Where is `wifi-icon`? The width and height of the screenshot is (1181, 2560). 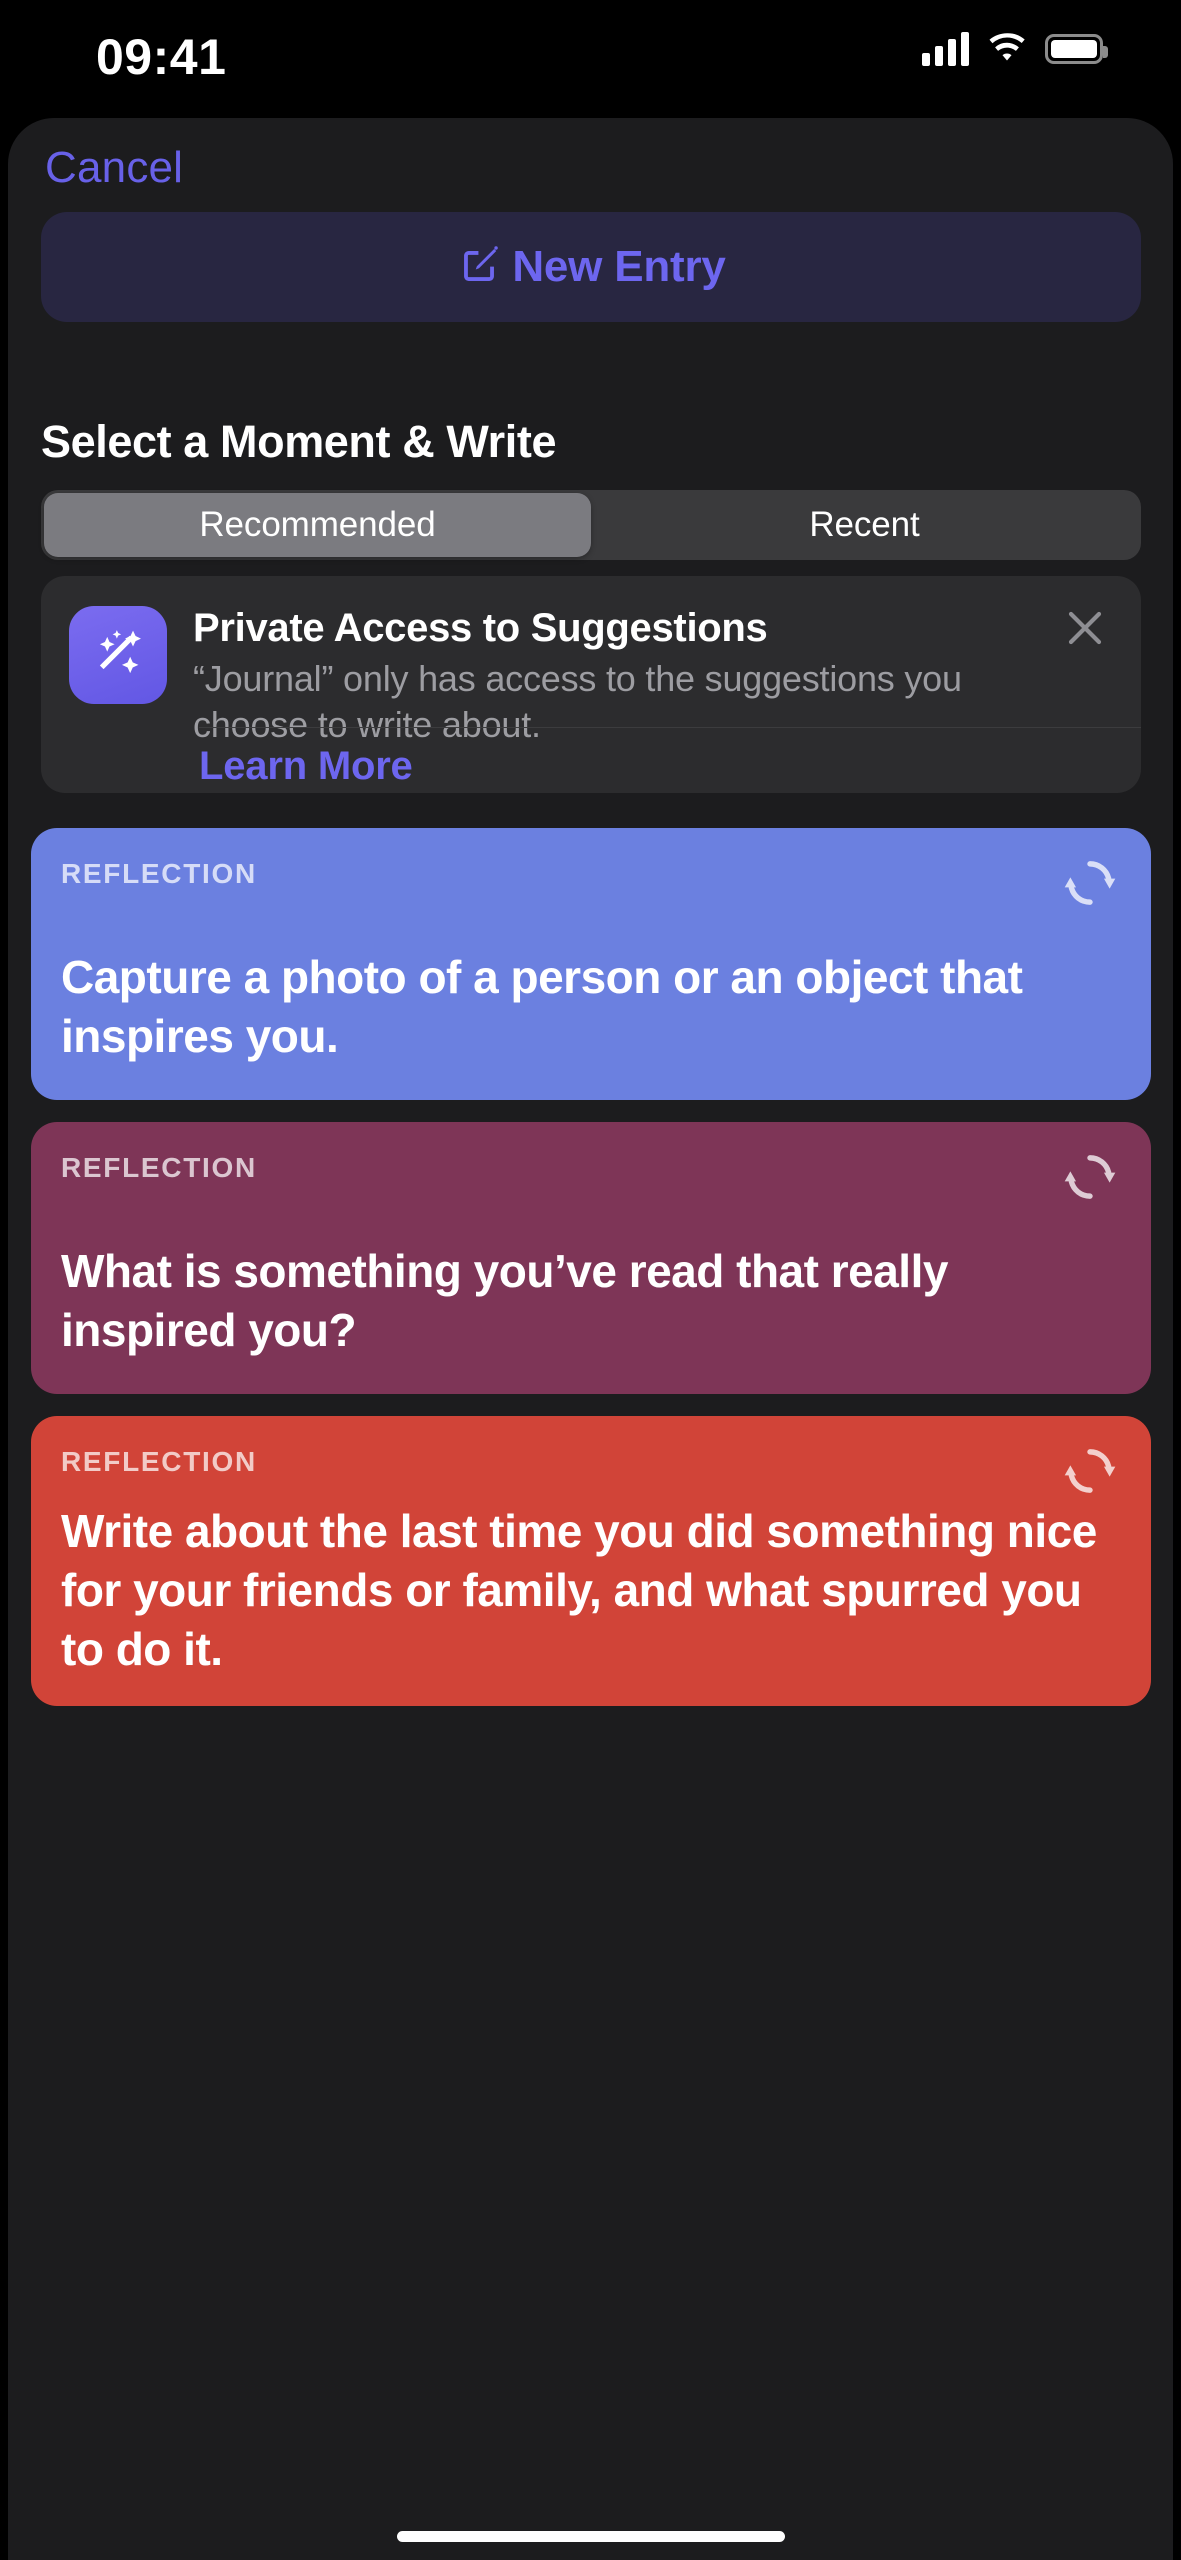 wifi-icon is located at coordinates (1007, 47).